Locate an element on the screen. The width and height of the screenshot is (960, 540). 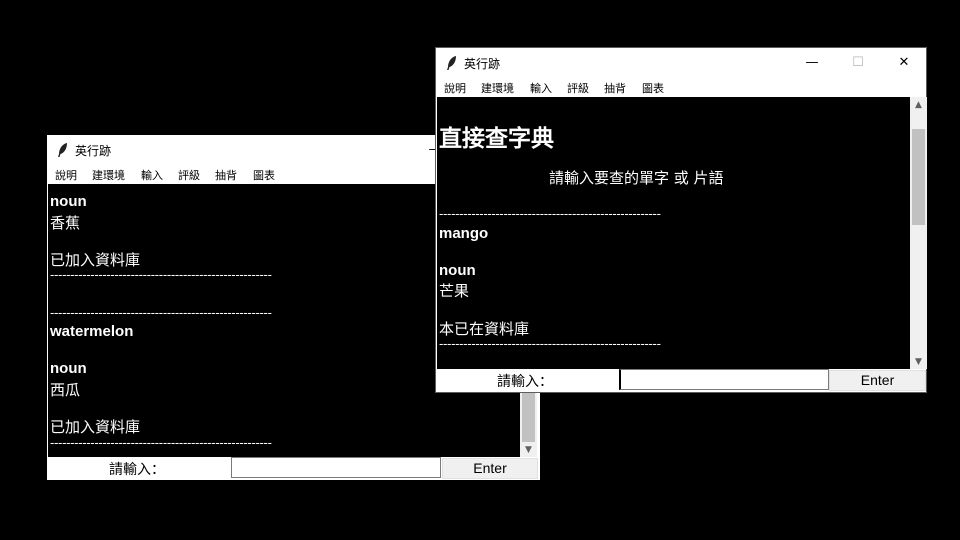
back-prompt-label: 請輸入： is located at coordinates (137, 470).